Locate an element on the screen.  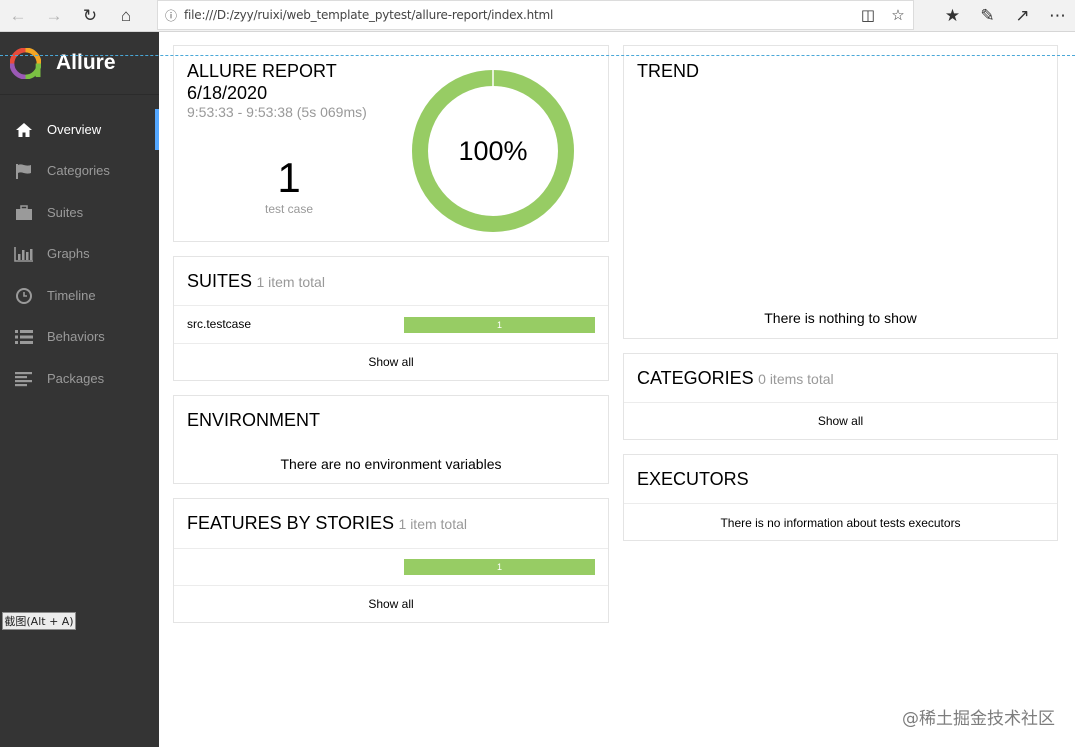
trend-title: TREND is located at coordinates (668, 71).